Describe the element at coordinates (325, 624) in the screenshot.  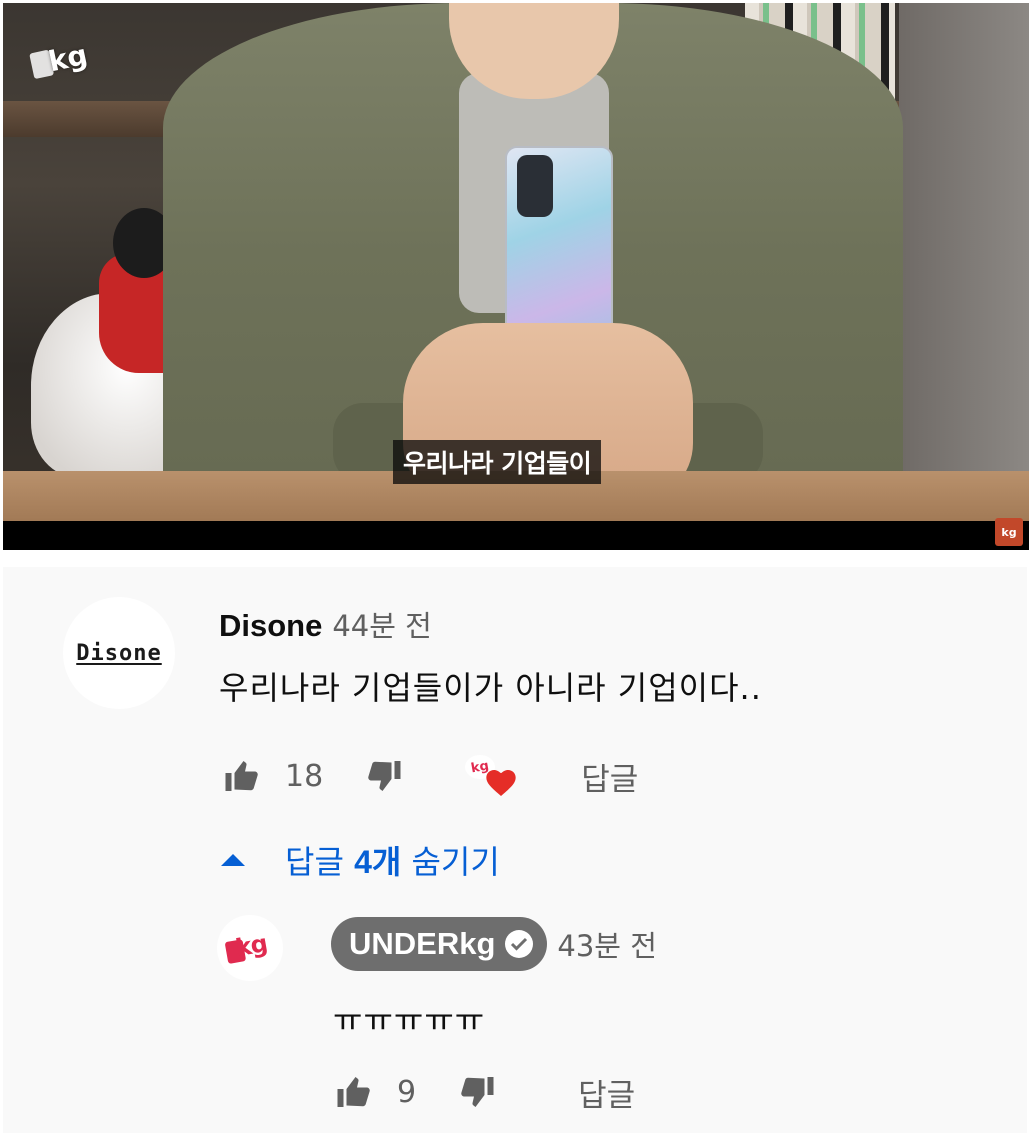
I see `comment-header: Disone 44분 전` at that location.